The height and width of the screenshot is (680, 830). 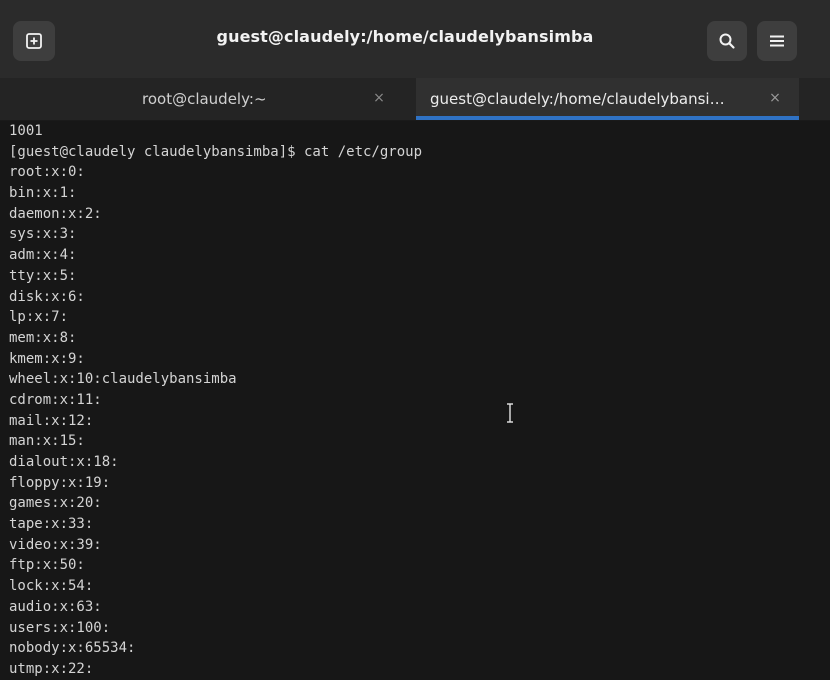 What do you see at coordinates (51, 586) in the screenshot?
I see `terminal-line: lock:x:54:` at bounding box center [51, 586].